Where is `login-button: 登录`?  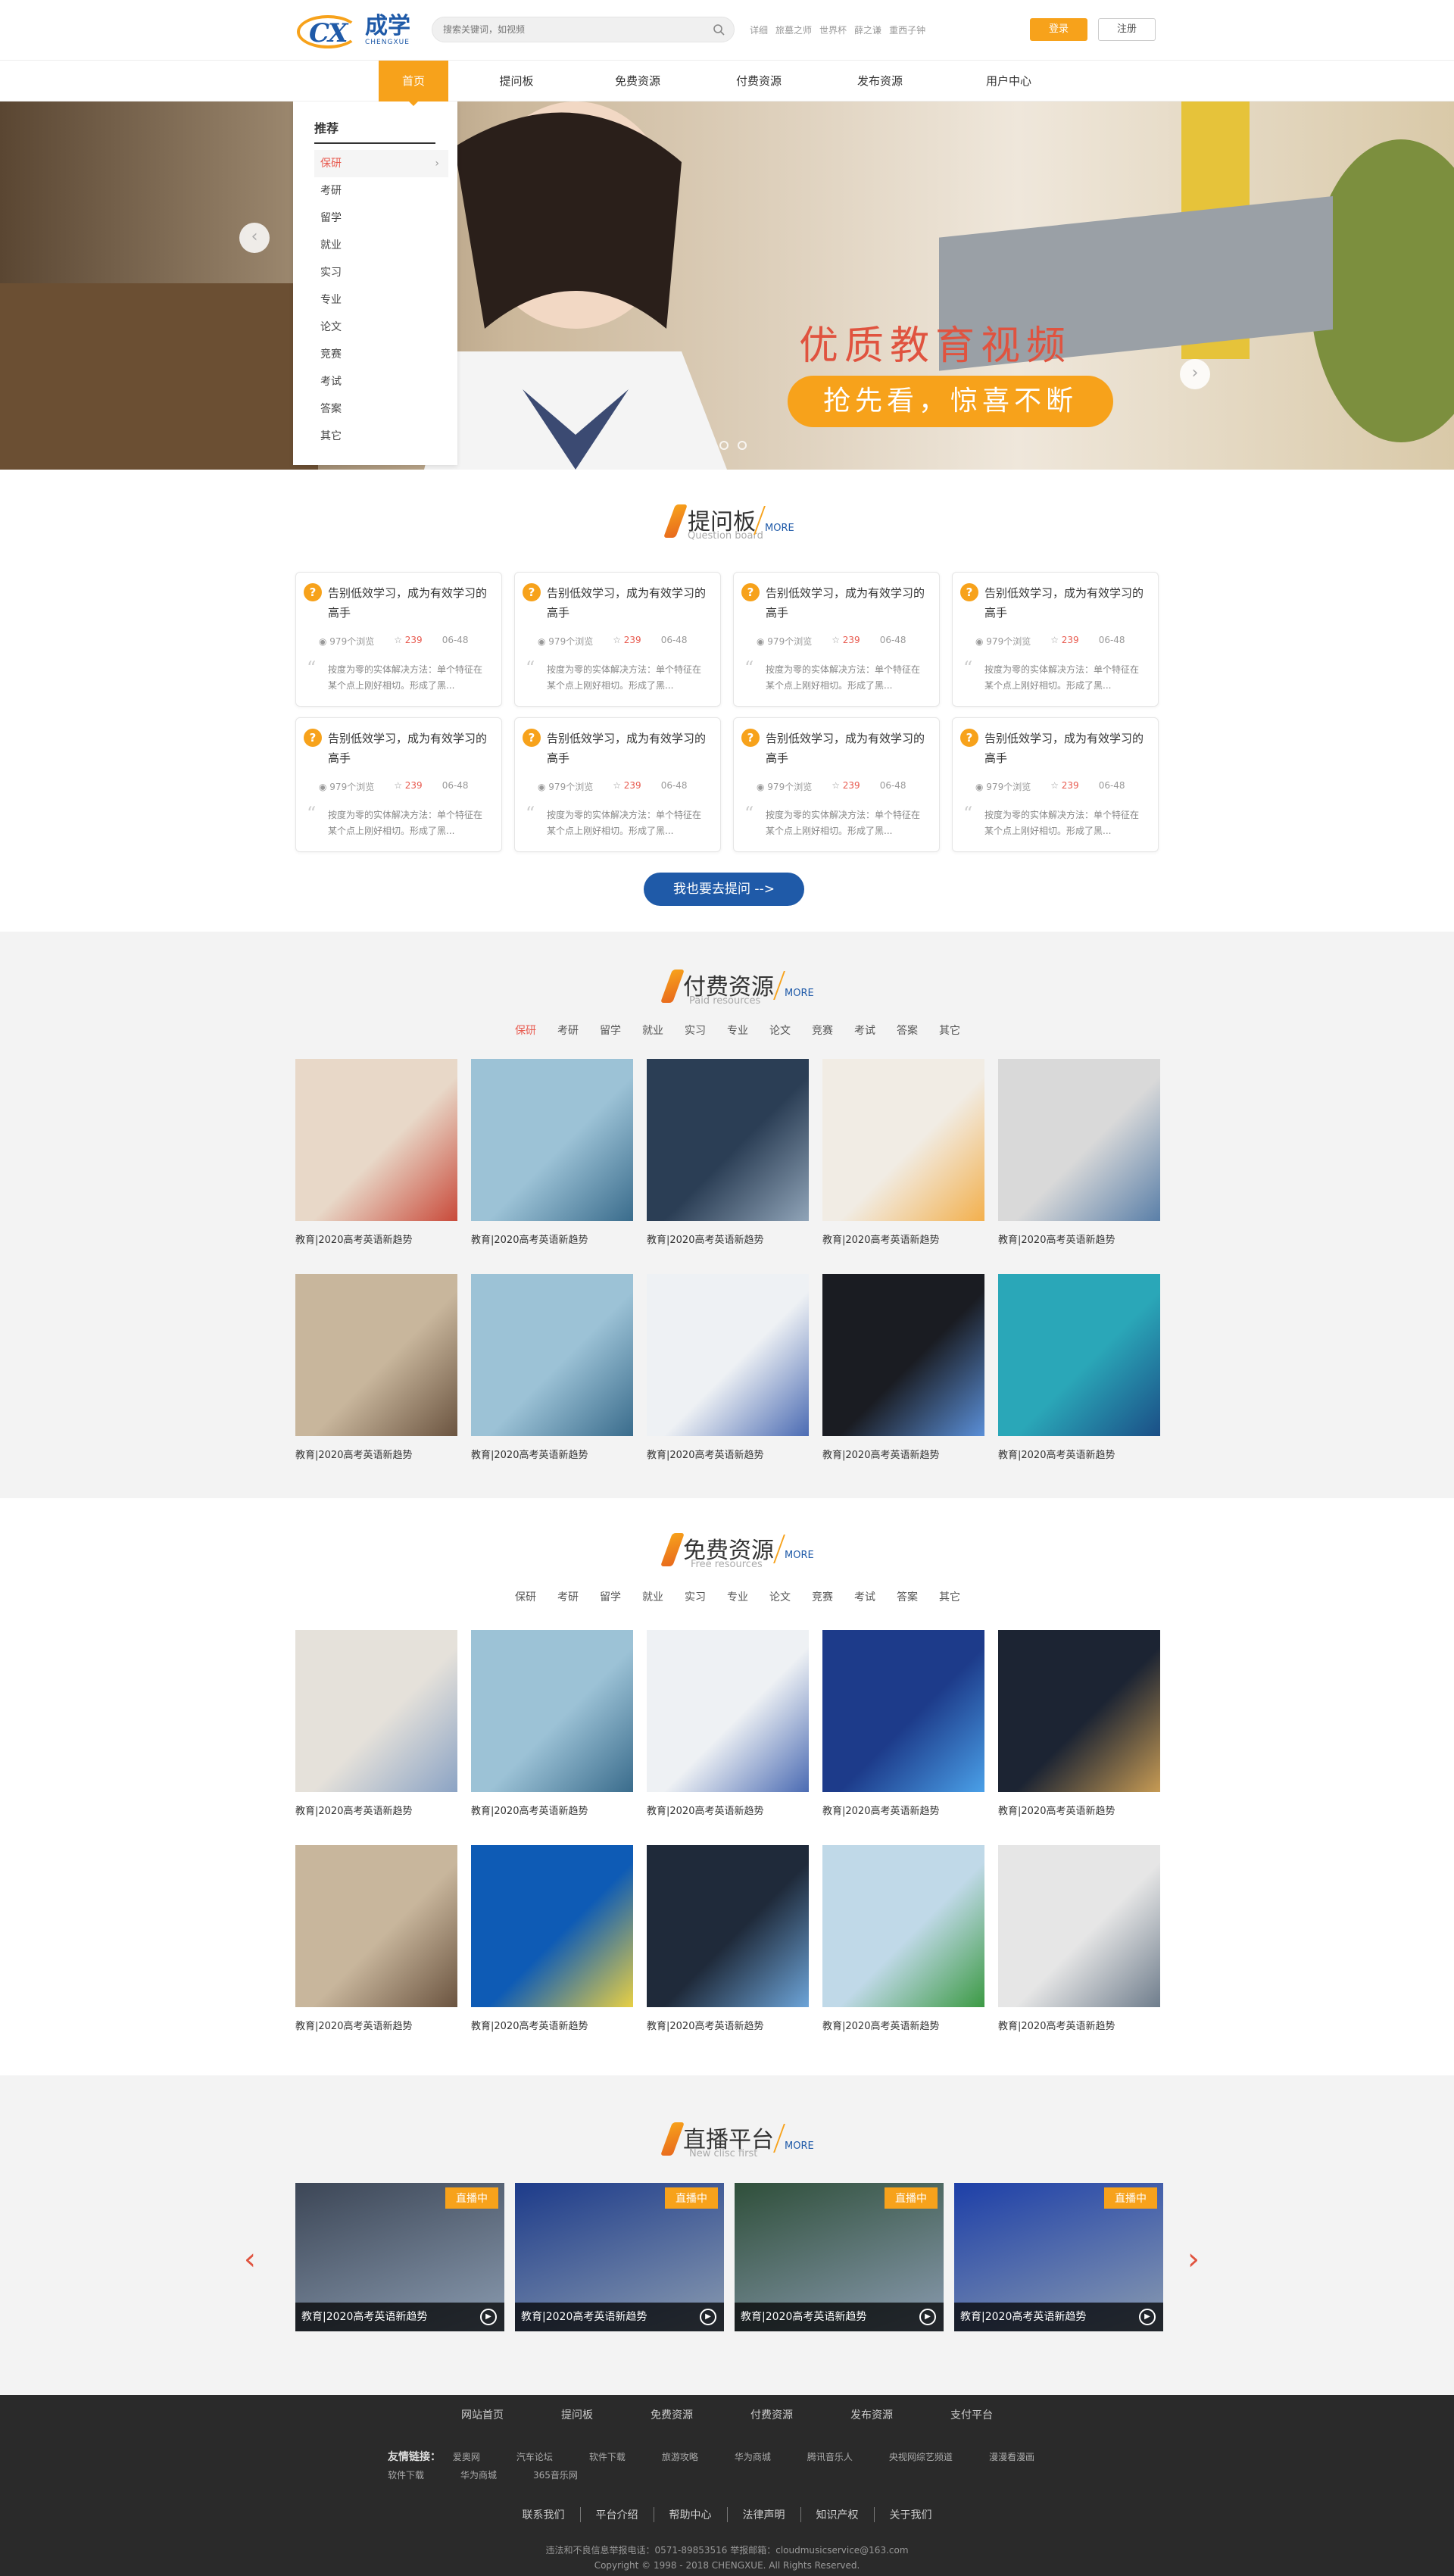 login-button: 登录 is located at coordinates (1058, 30).